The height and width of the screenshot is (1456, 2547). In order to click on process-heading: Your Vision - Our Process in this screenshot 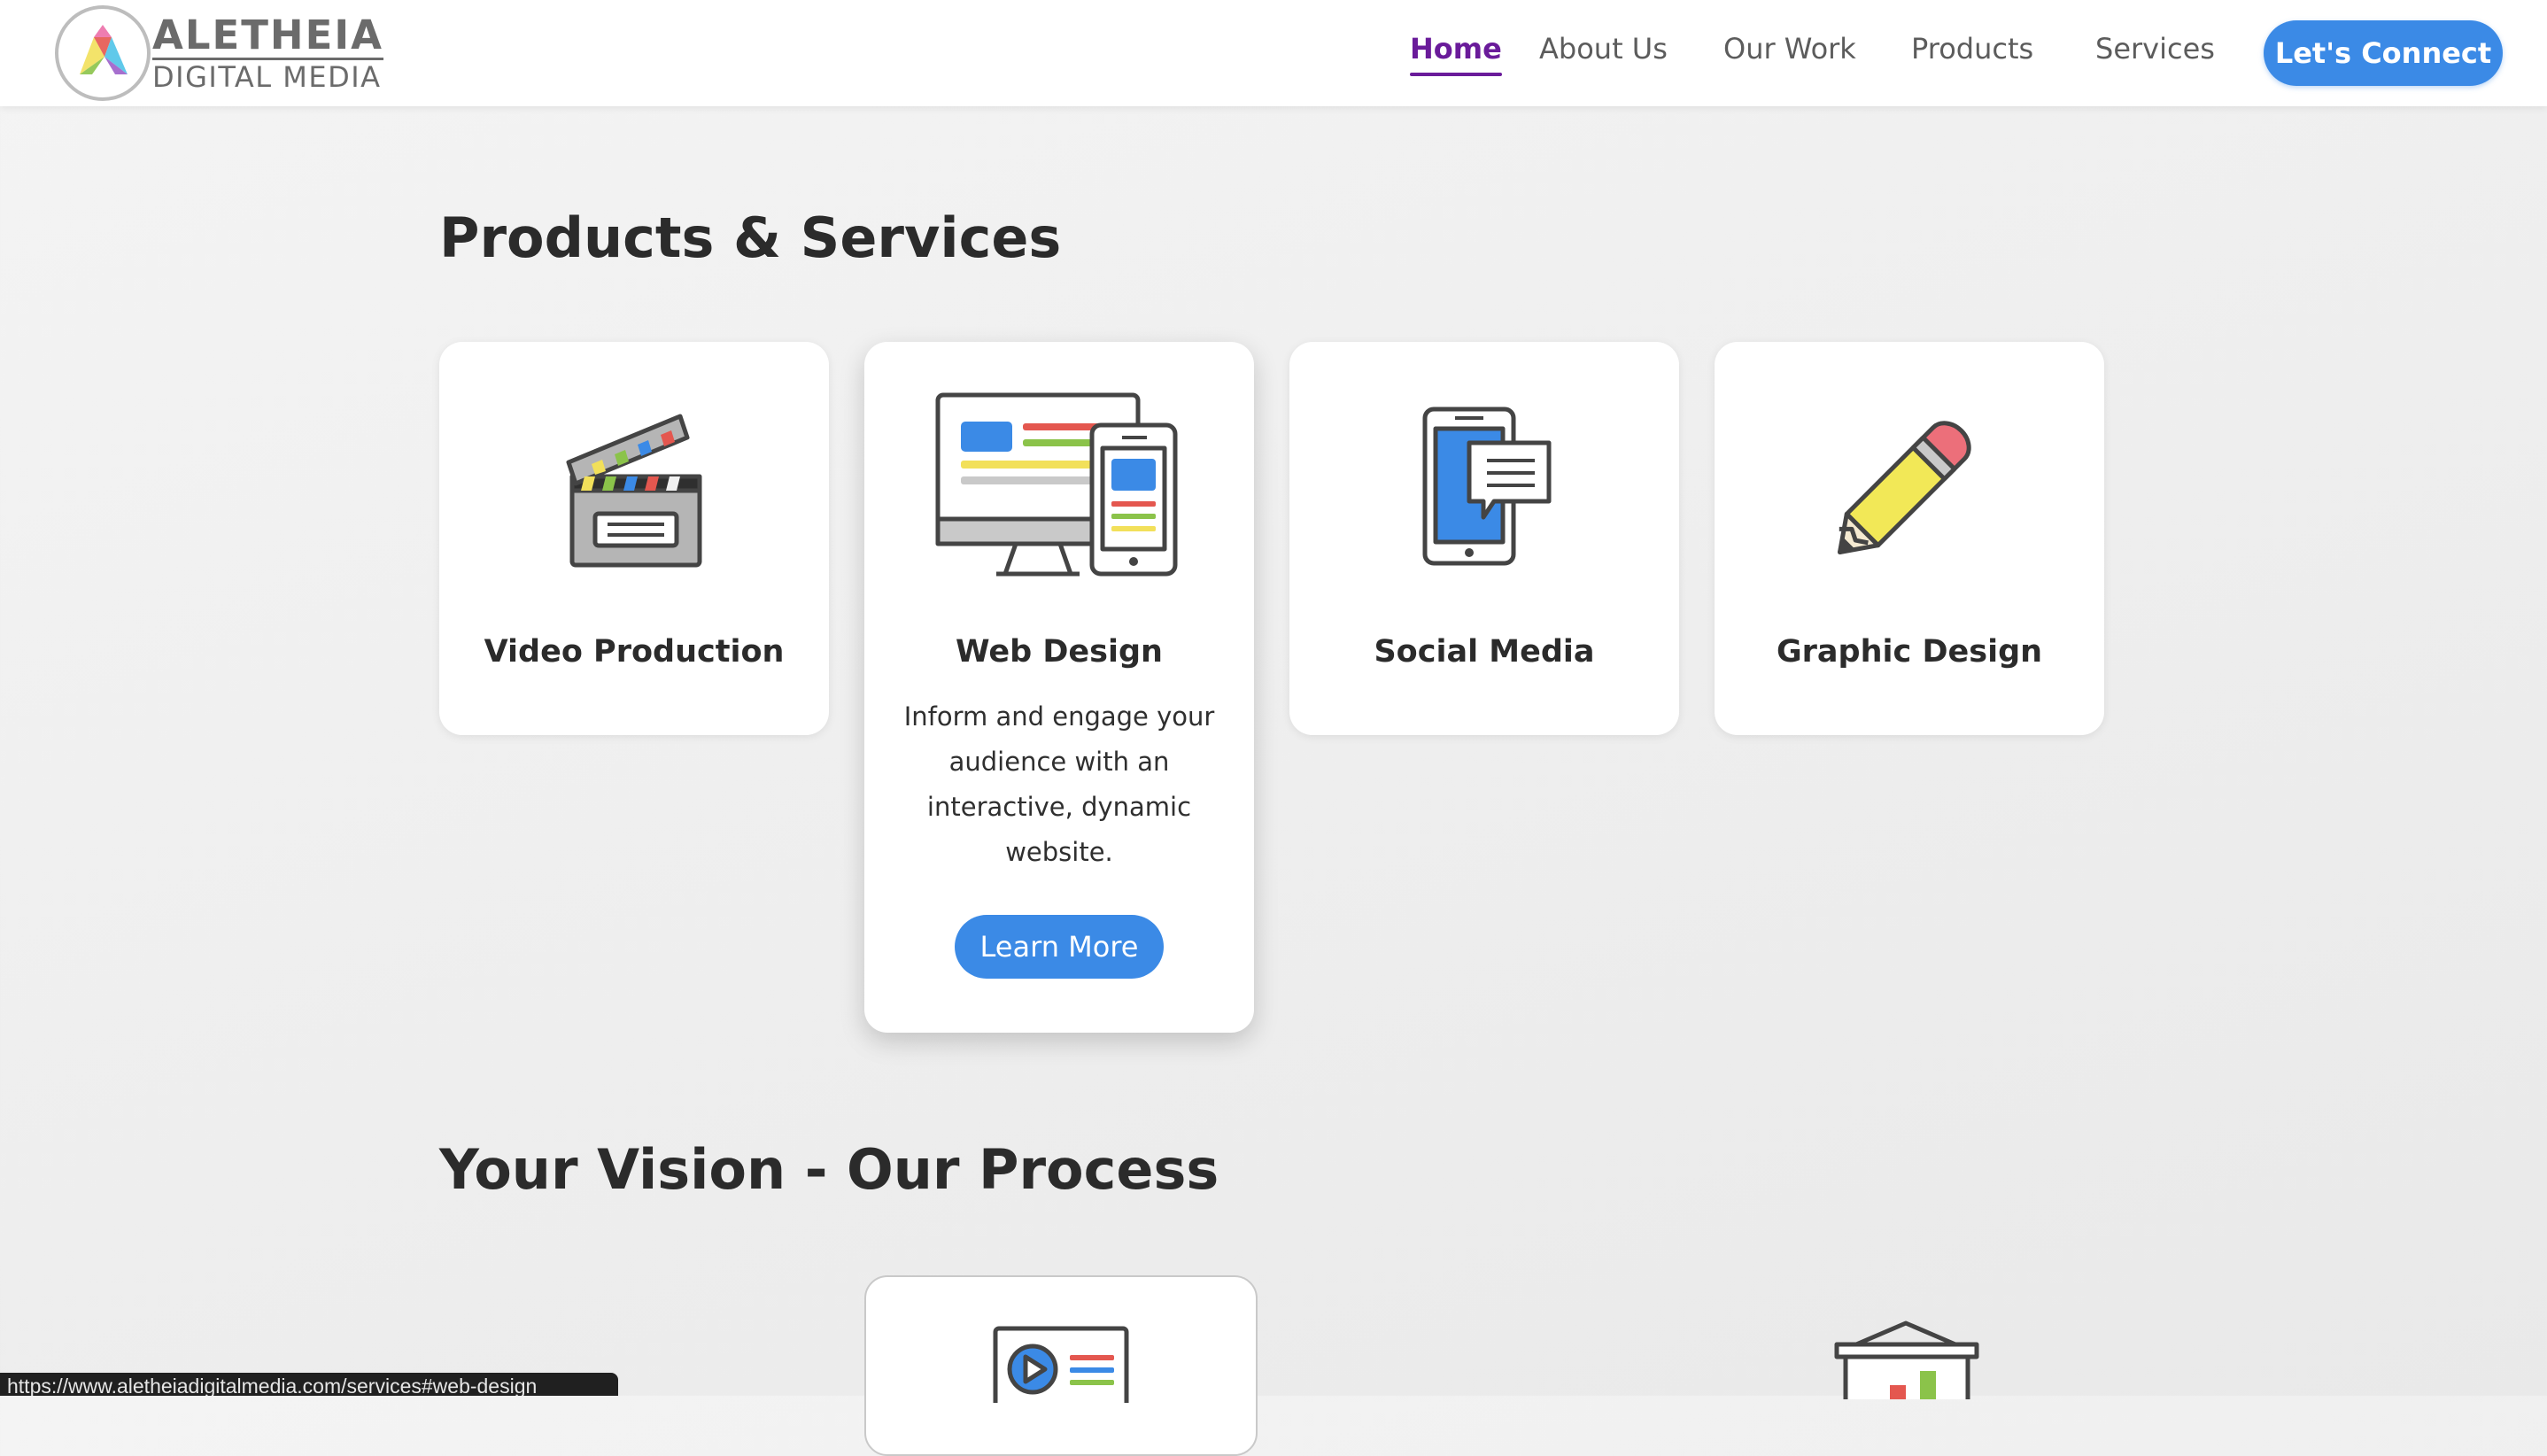, I will do `click(829, 1169)`.